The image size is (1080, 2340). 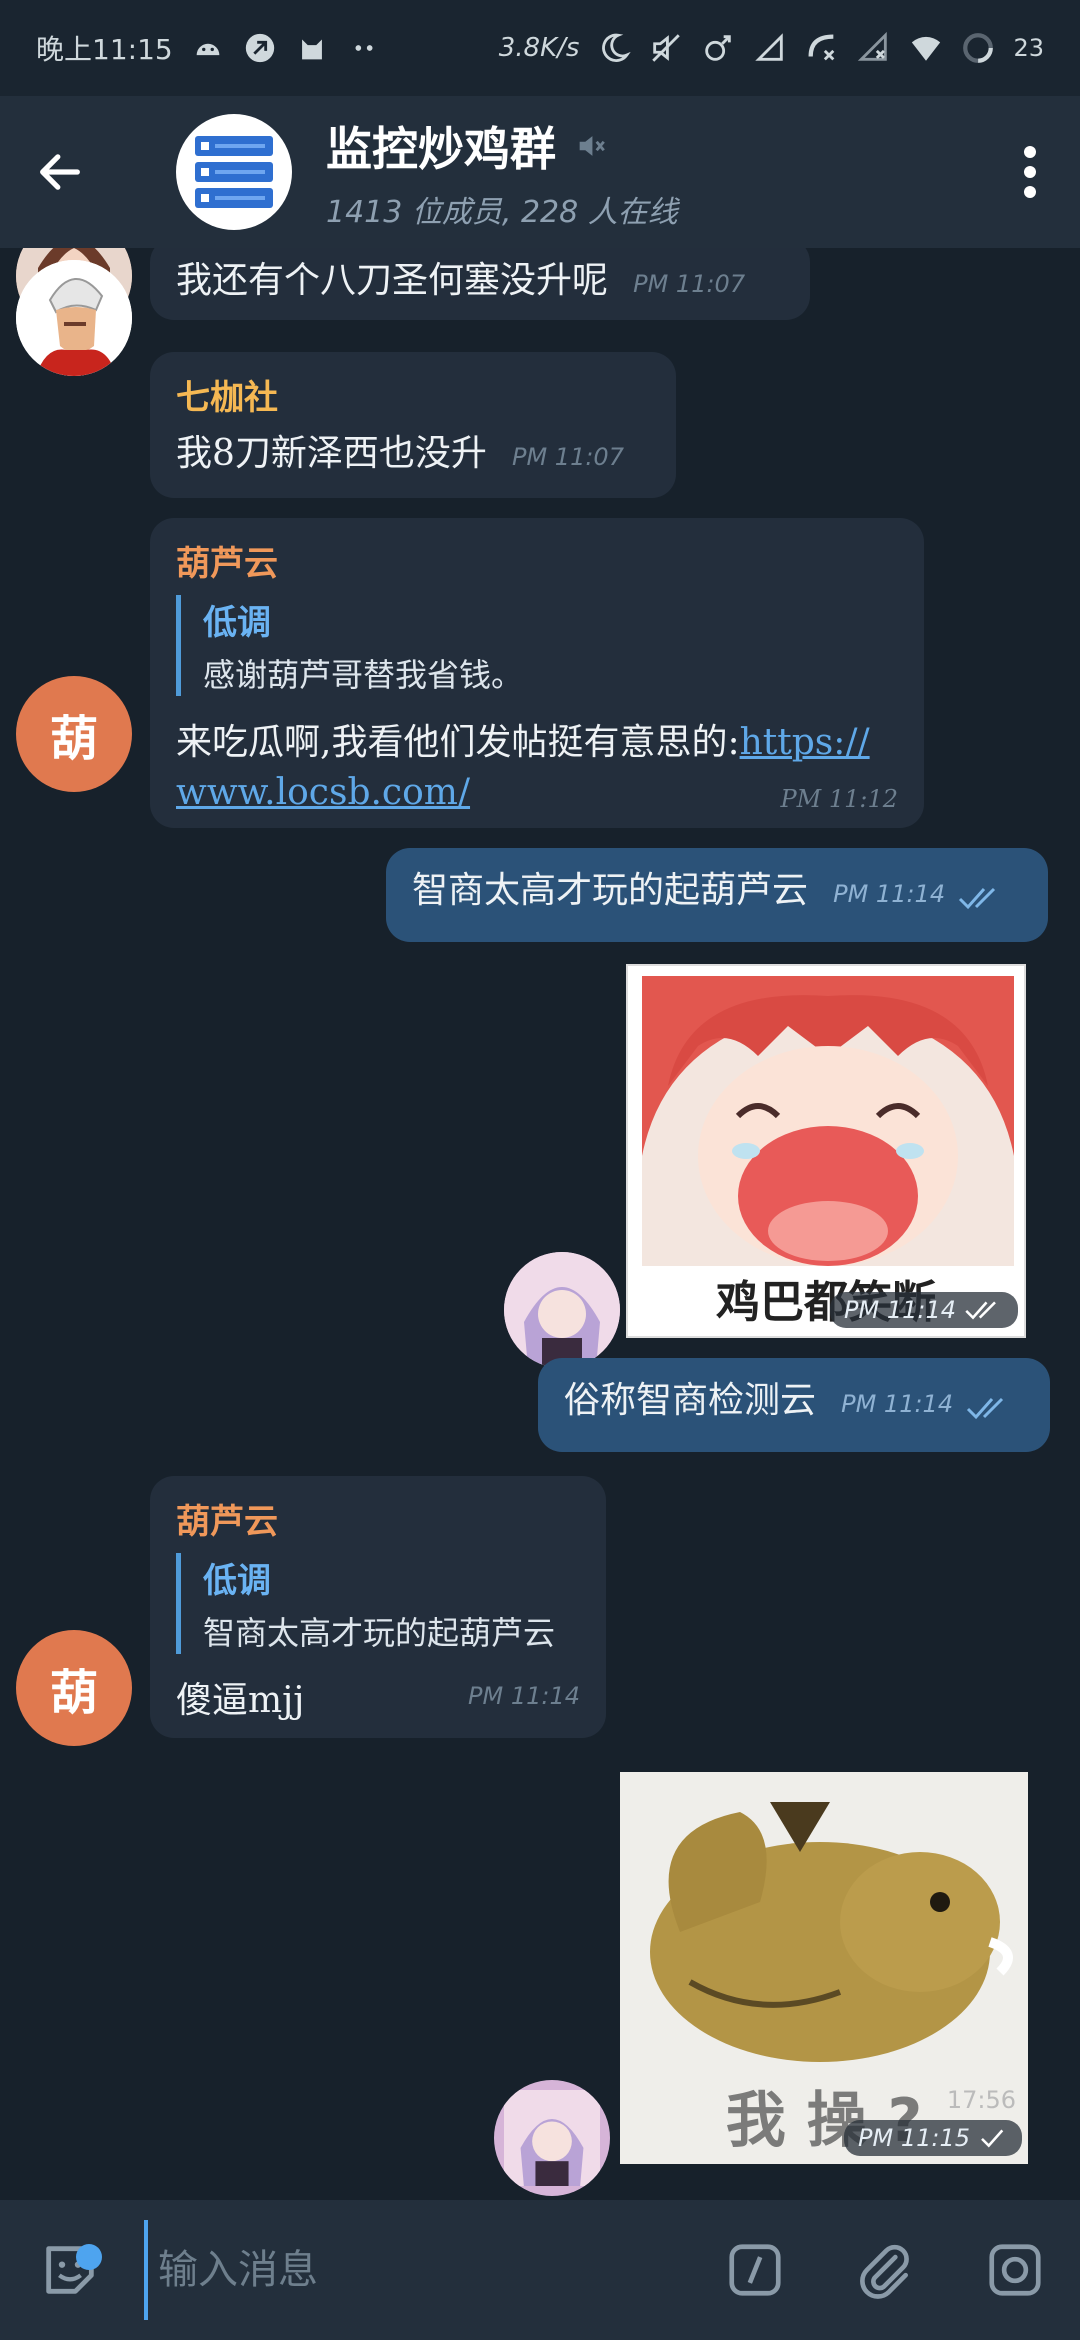 What do you see at coordinates (822, 48) in the screenshot?
I see `no-call-icon` at bounding box center [822, 48].